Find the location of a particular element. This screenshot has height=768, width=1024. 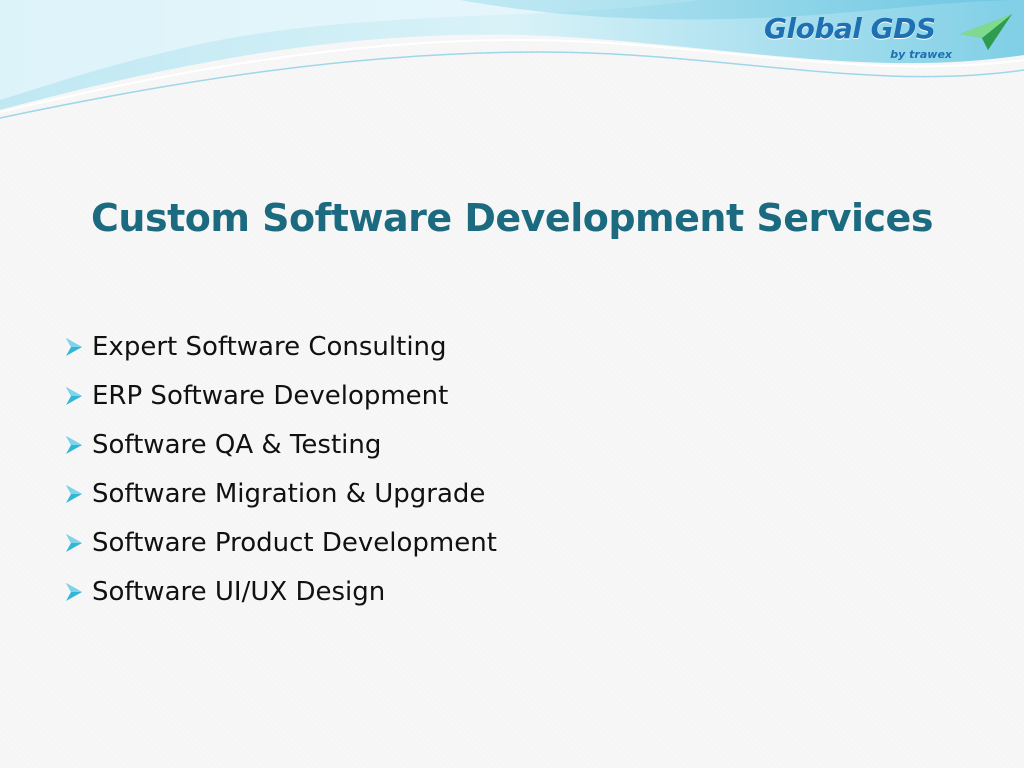

list-item-label: ERP Software Development is located at coordinates (270, 395).